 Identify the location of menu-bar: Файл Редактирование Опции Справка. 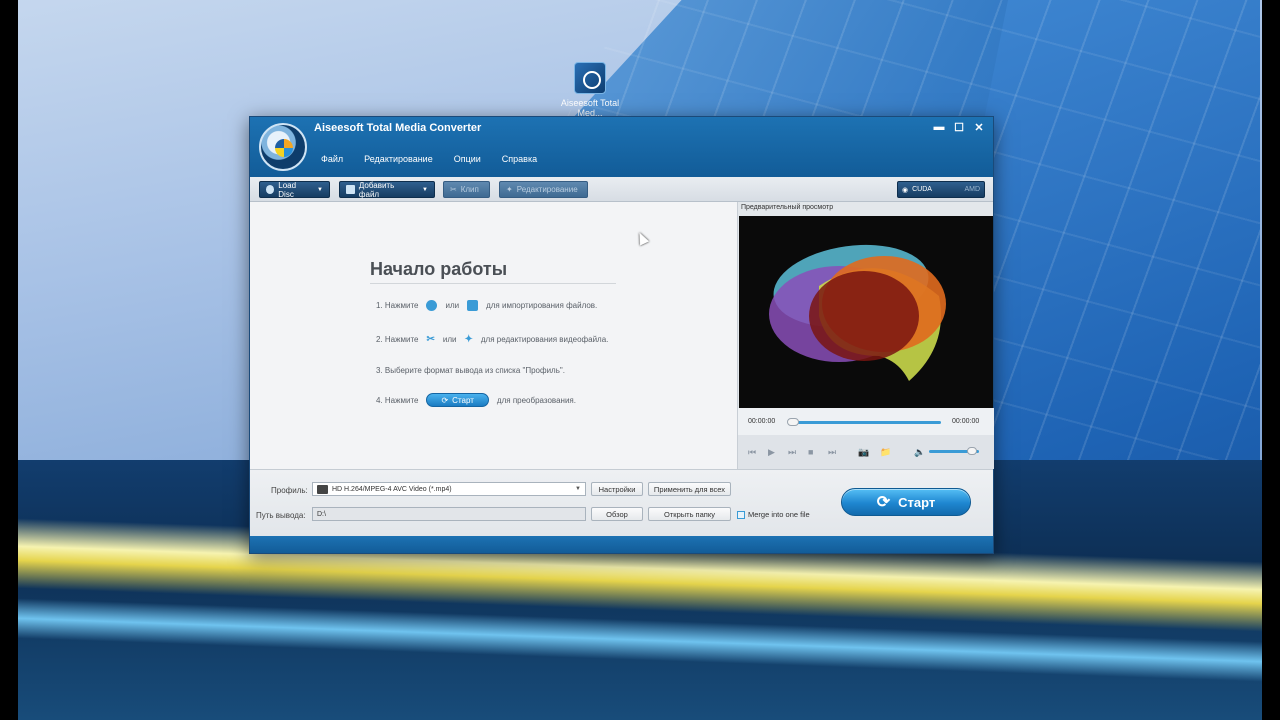
(429, 159).